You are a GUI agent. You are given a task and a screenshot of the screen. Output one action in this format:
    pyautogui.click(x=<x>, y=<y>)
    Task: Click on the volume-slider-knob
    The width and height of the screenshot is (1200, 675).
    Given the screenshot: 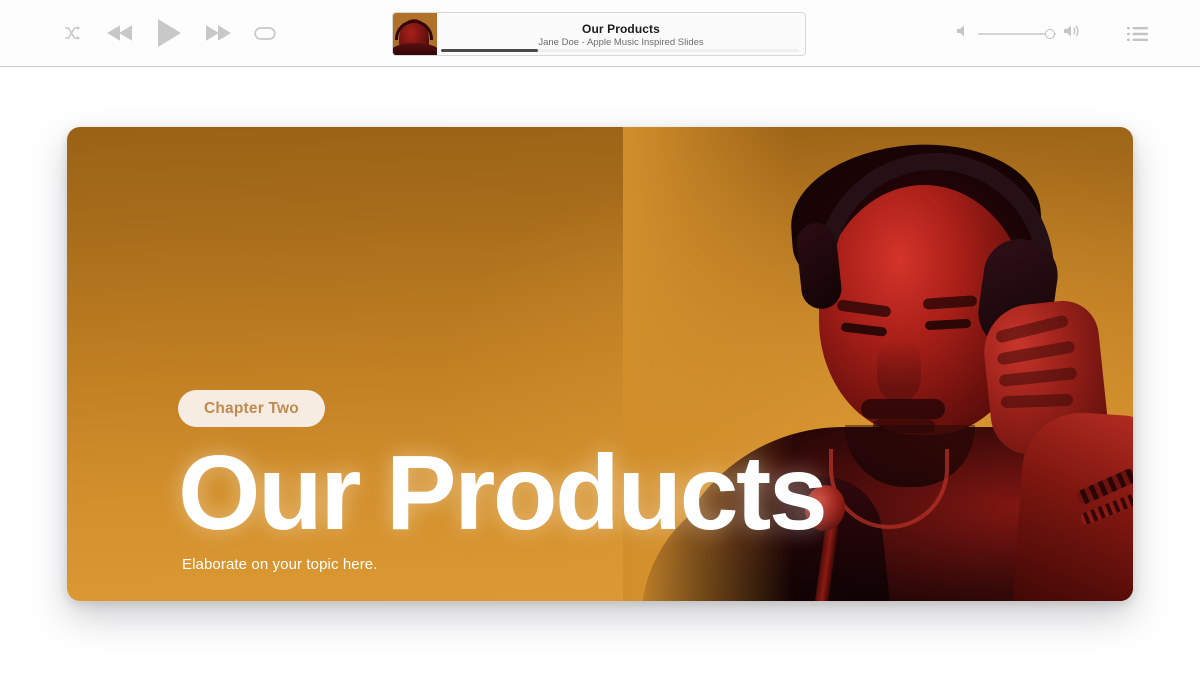 What is the action you would take?
    pyautogui.click(x=1049, y=33)
    